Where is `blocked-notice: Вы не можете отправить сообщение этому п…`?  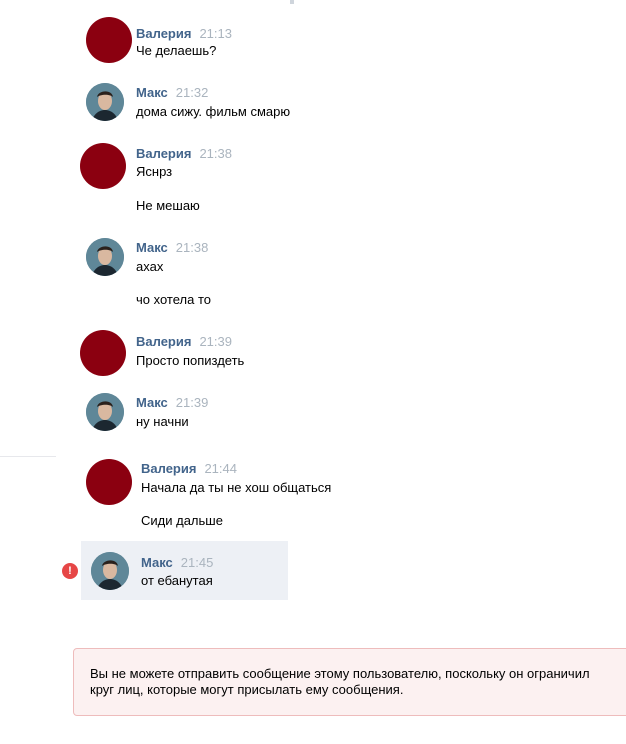 blocked-notice: Вы не можете отправить сообщение этому п… is located at coordinates (349, 682).